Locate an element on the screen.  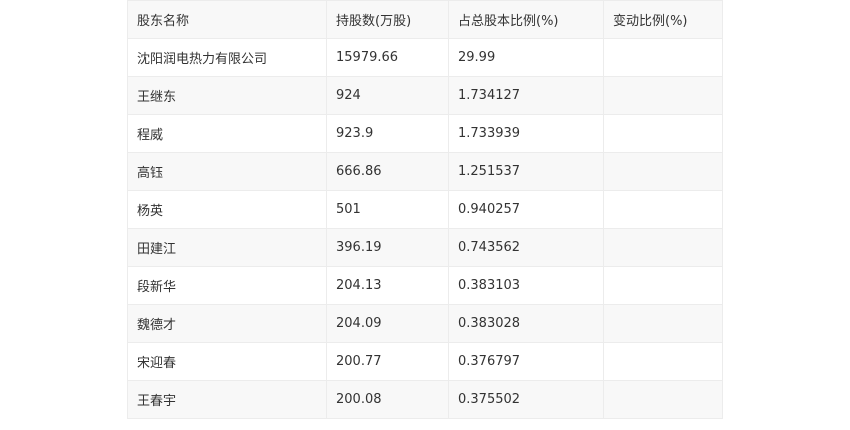
shareholder-name-cell: 田建江 is located at coordinates (227, 247).